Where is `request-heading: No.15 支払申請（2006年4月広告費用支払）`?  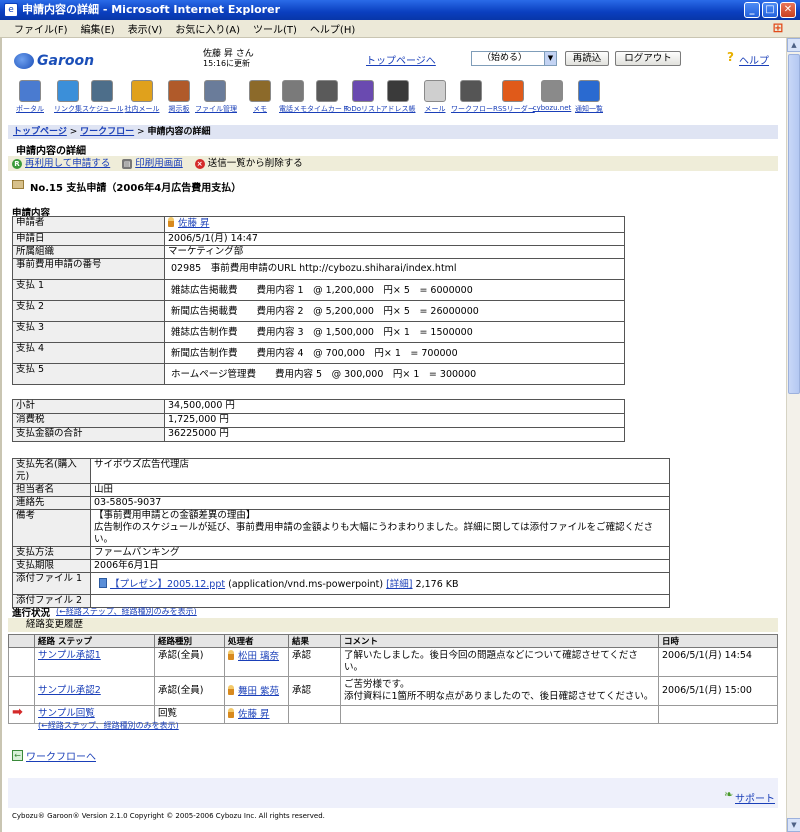 request-heading: No.15 支払申請（2006年4月広告費用支払） is located at coordinates (136, 188).